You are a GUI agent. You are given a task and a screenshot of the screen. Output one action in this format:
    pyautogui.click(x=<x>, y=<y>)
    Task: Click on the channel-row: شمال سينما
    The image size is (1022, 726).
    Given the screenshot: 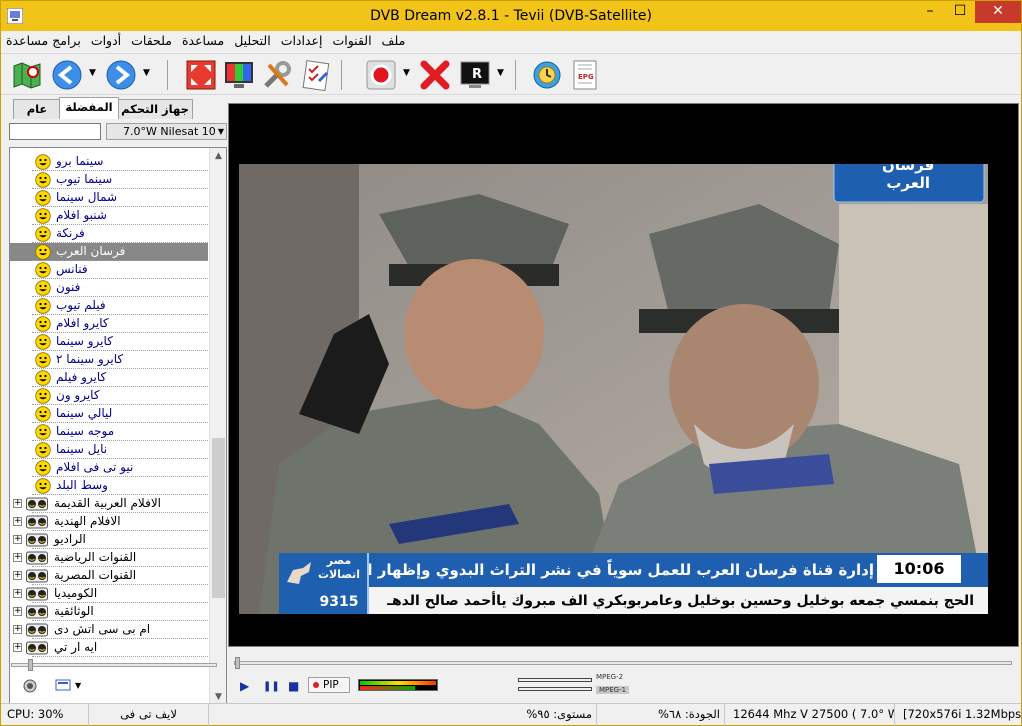 What is the action you would take?
    pyautogui.click(x=109, y=198)
    